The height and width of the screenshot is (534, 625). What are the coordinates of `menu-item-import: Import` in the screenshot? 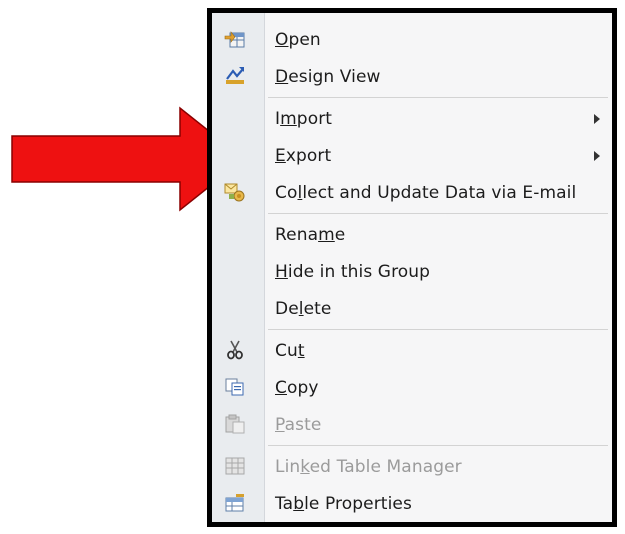 It's located at (412, 118).